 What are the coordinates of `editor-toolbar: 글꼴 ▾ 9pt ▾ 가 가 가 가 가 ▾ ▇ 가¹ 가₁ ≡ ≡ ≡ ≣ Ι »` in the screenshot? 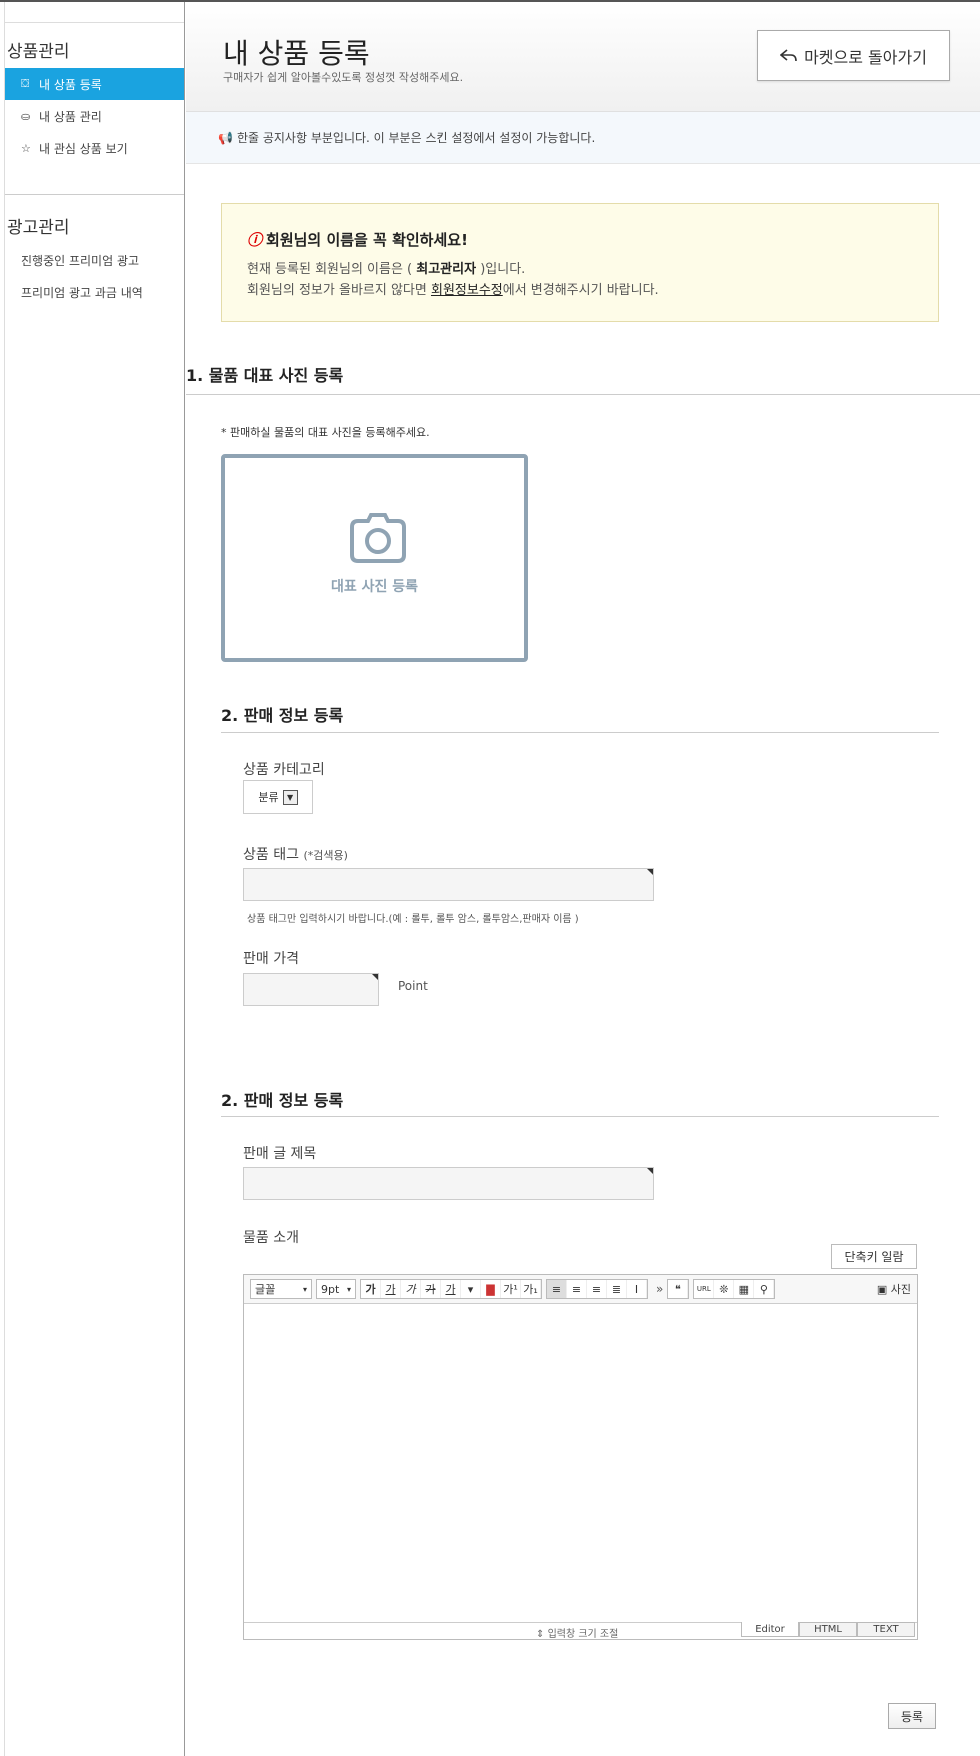 It's located at (580, 1289).